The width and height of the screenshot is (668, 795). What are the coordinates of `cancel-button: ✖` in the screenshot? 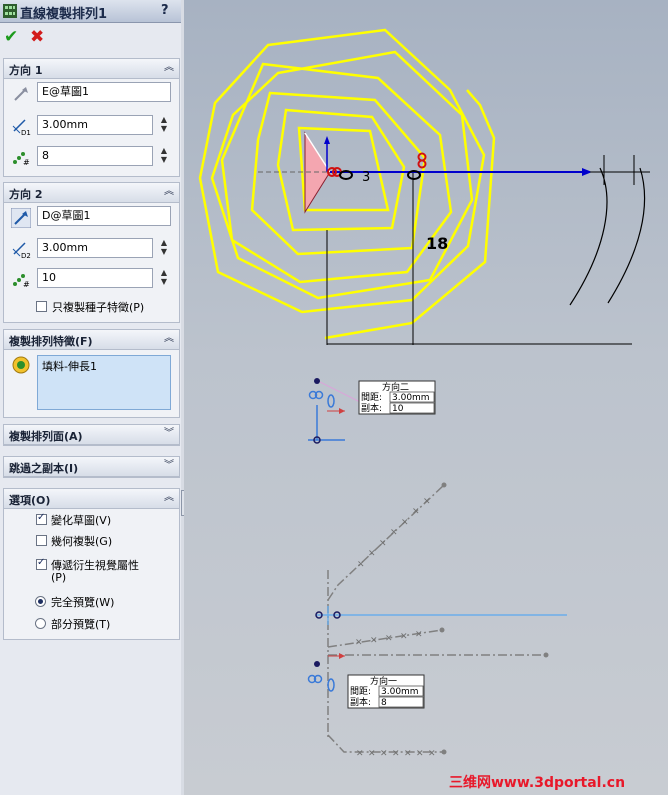 It's located at (39, 37).